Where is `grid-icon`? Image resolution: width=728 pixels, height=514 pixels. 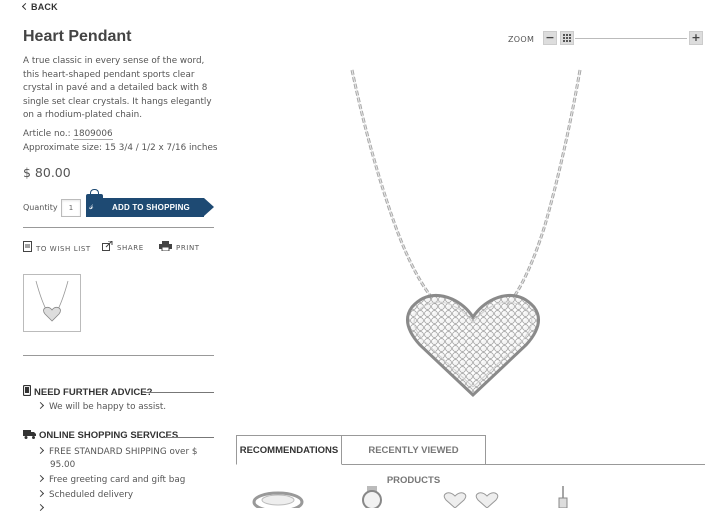
grid-icon is located at coordinates (567, 38).